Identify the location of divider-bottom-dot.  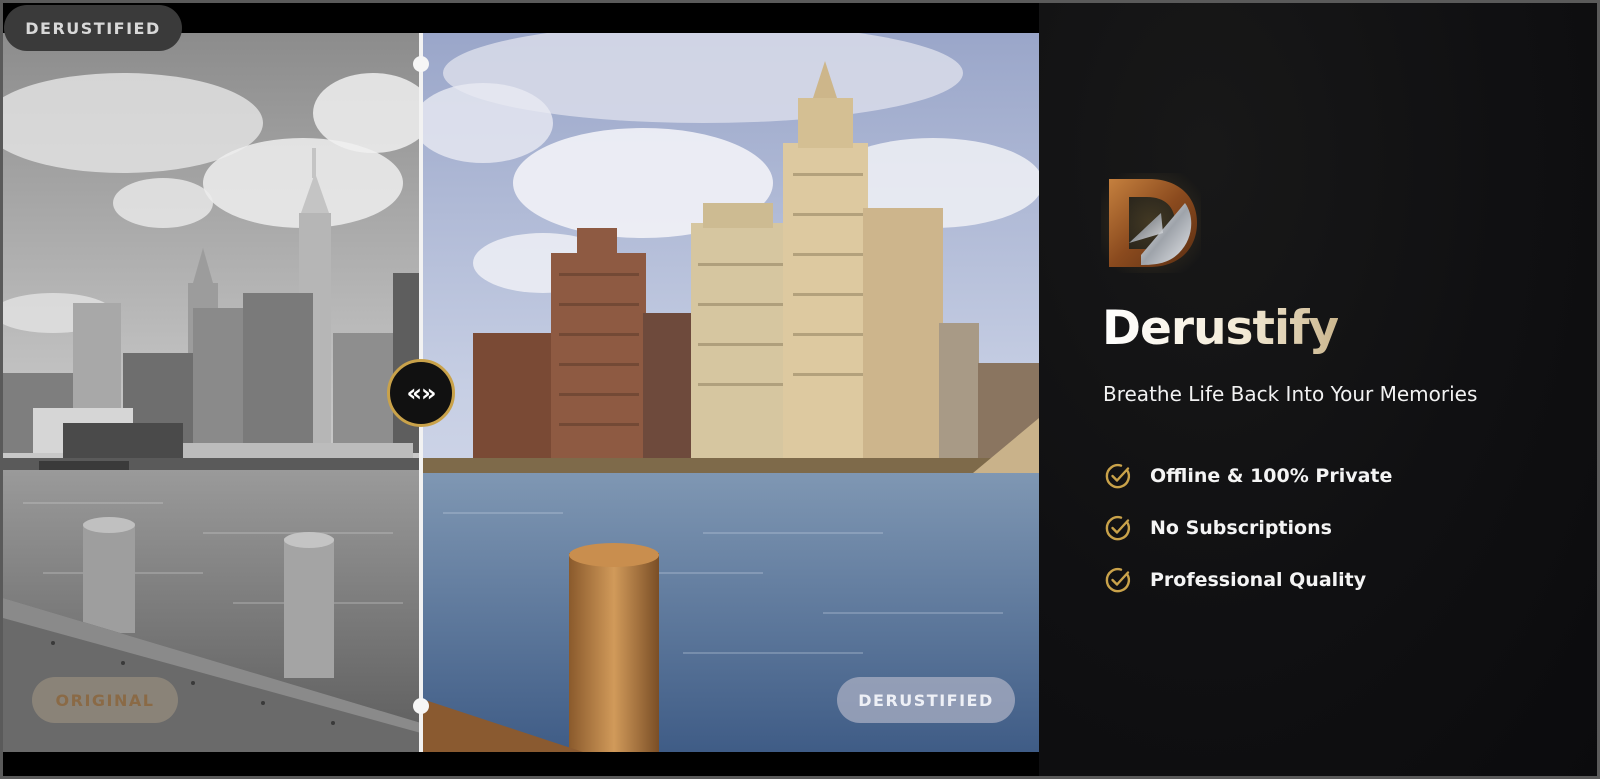
(421, 706).